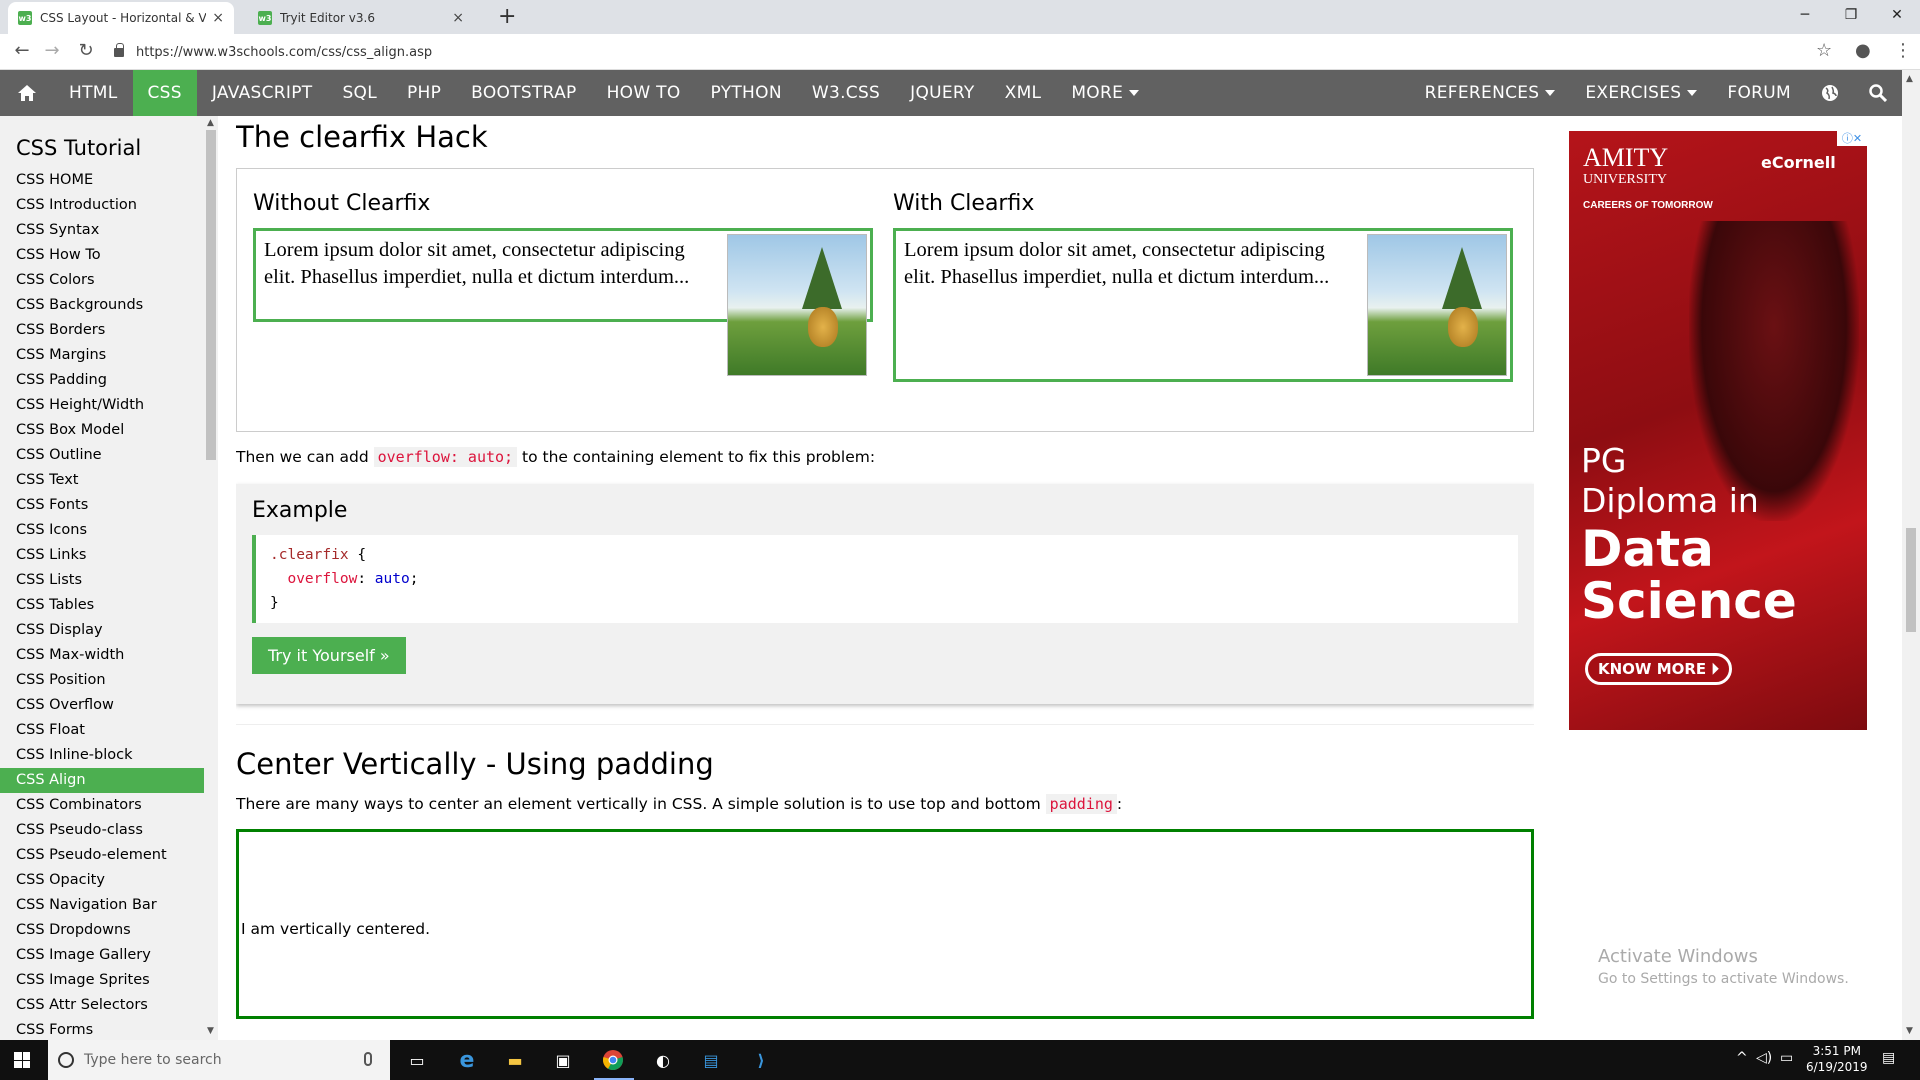 The height and width of the screenshot is (1080, 1920). I want to click on sidebar-item-css-opacity: CSS Opacity, so click(102, 880).